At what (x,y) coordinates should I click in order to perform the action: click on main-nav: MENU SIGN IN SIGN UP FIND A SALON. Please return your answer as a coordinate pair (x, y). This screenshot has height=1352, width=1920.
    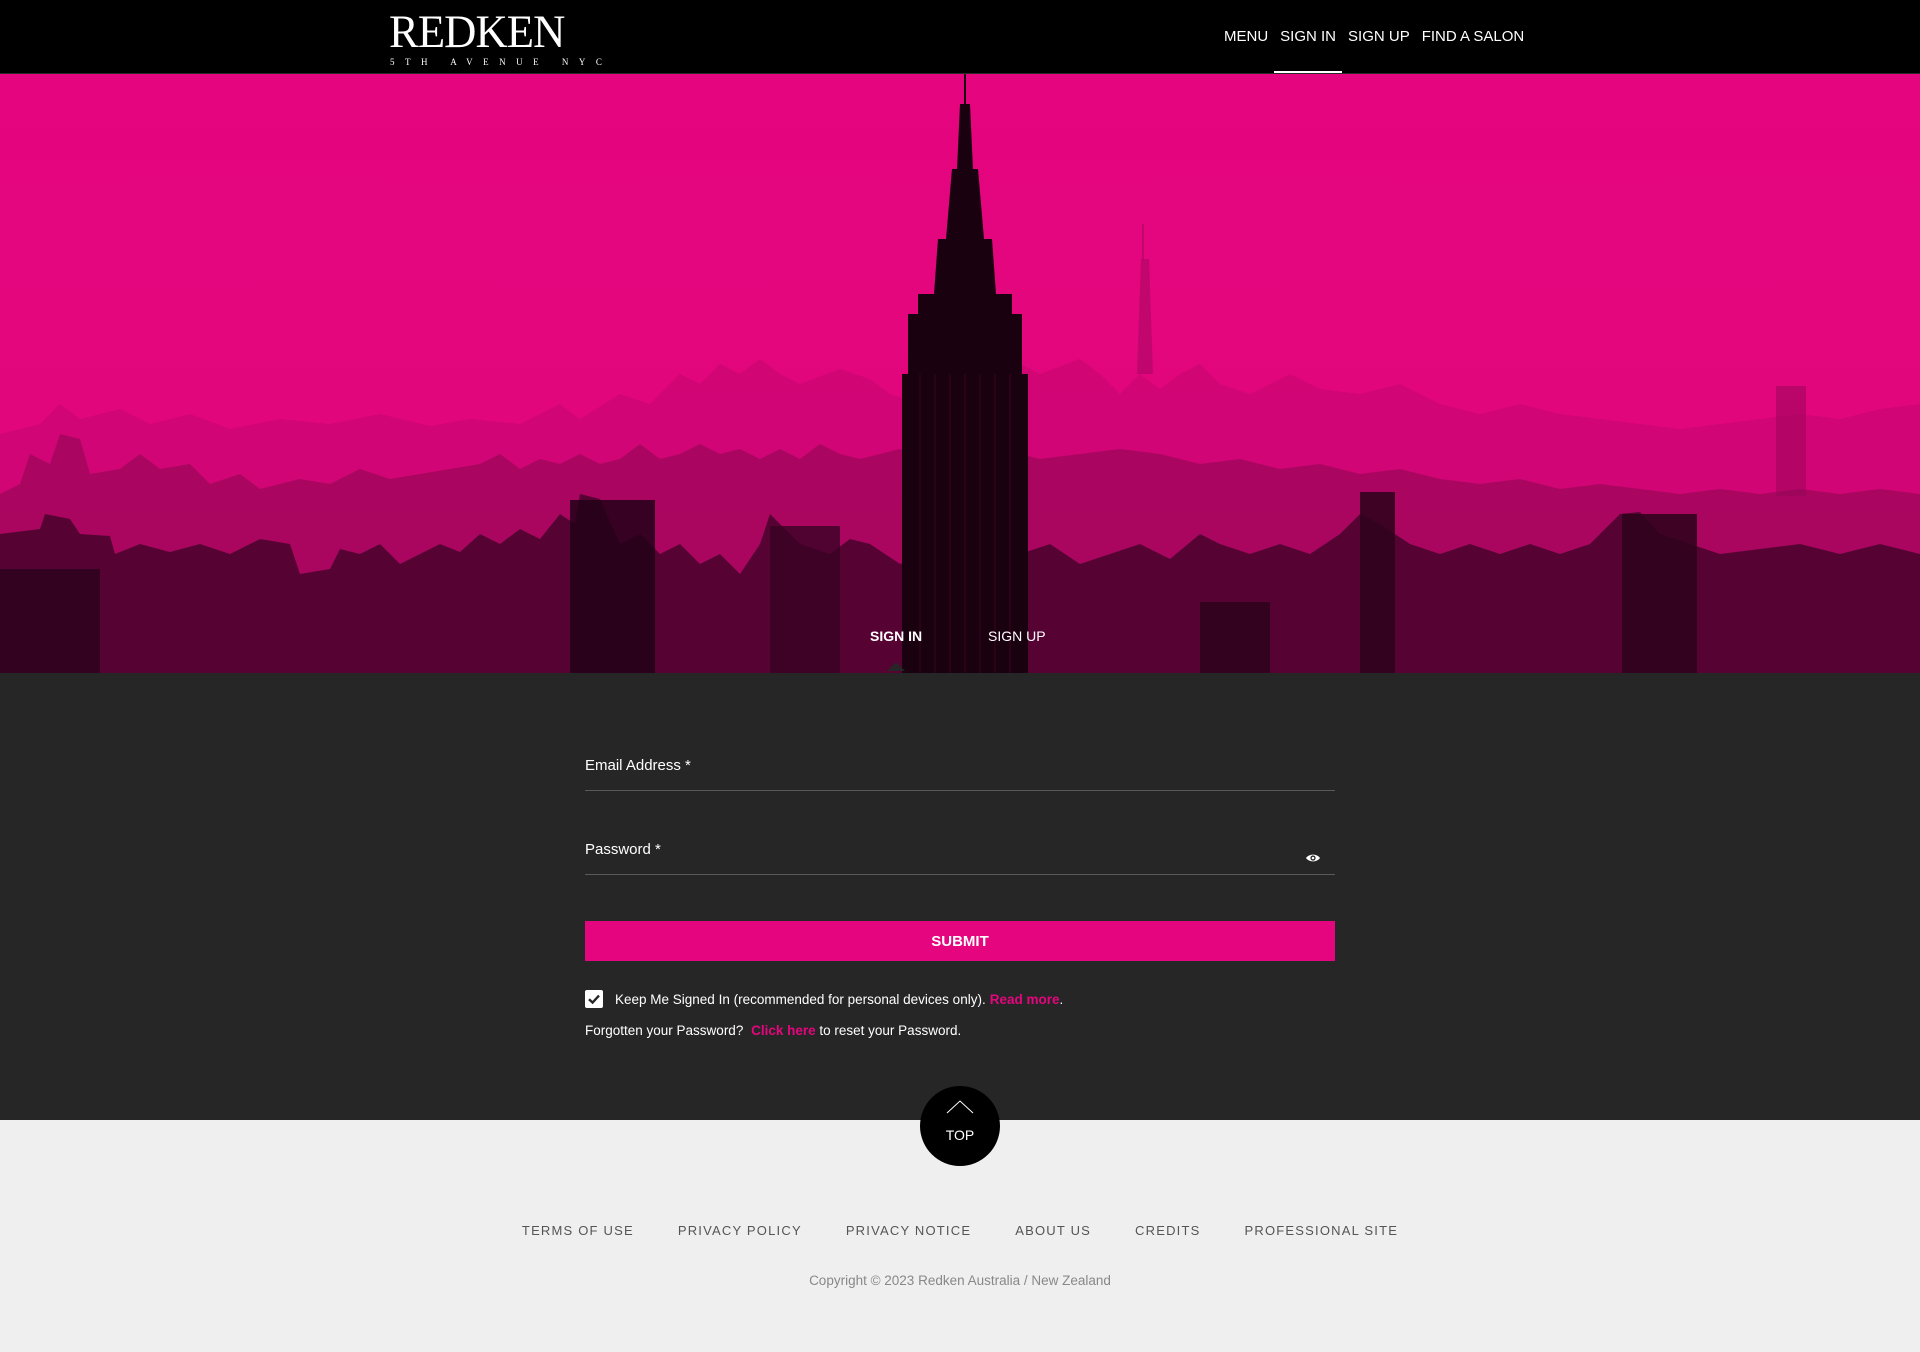
    Looking at the image, I should click on (1374, 36).